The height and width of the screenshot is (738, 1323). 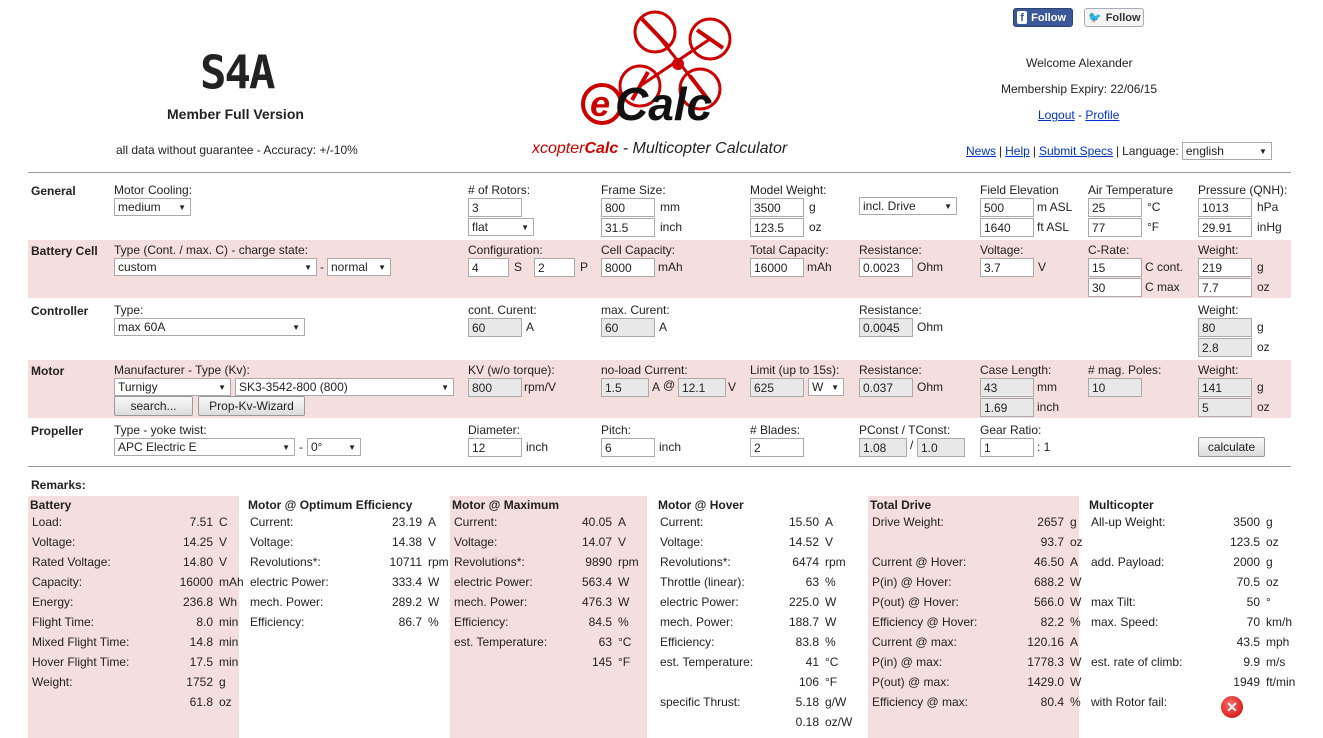 I want to click on weight-mode-select: incl. Drive, so click(x=908, y=206).